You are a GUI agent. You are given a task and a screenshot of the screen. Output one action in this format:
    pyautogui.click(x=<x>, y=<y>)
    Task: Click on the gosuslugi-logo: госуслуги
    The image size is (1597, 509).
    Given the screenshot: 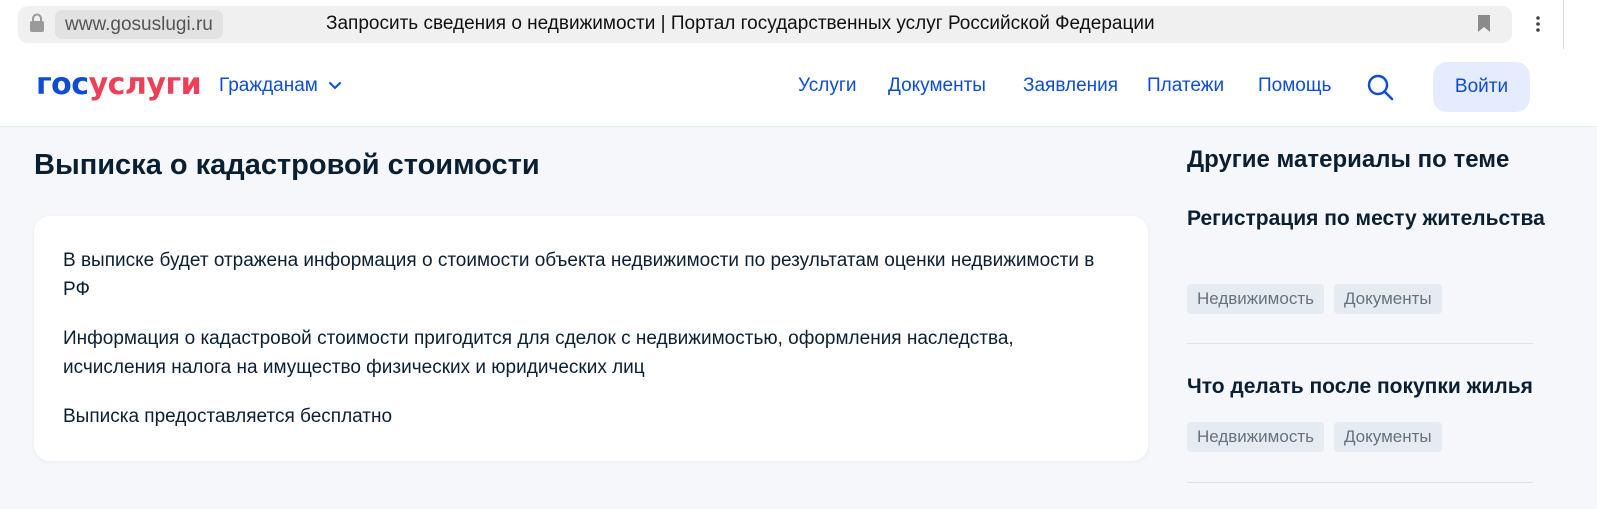 What is the action you would take?
    pyautogui.click(x=119, y=87)
    